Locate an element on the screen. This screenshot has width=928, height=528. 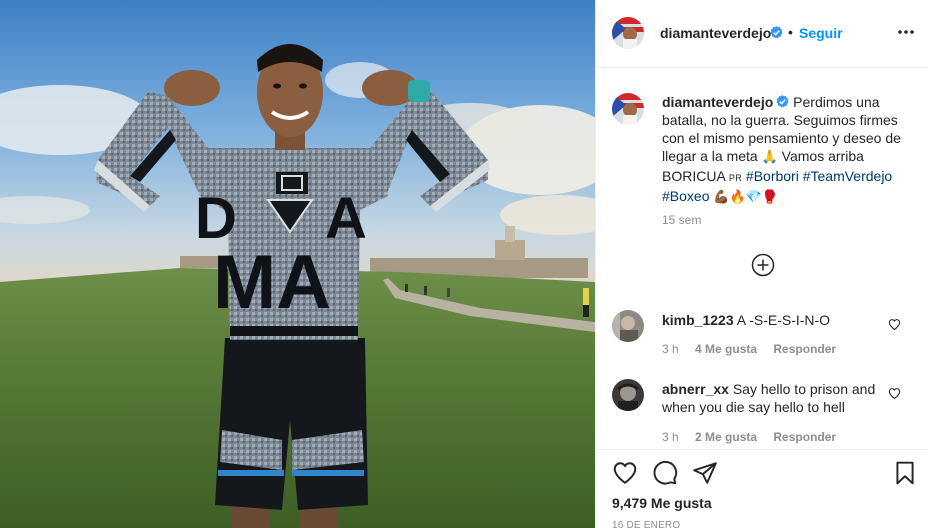
commenter-username: abnerr_xx is located at coordinates (695, 389).